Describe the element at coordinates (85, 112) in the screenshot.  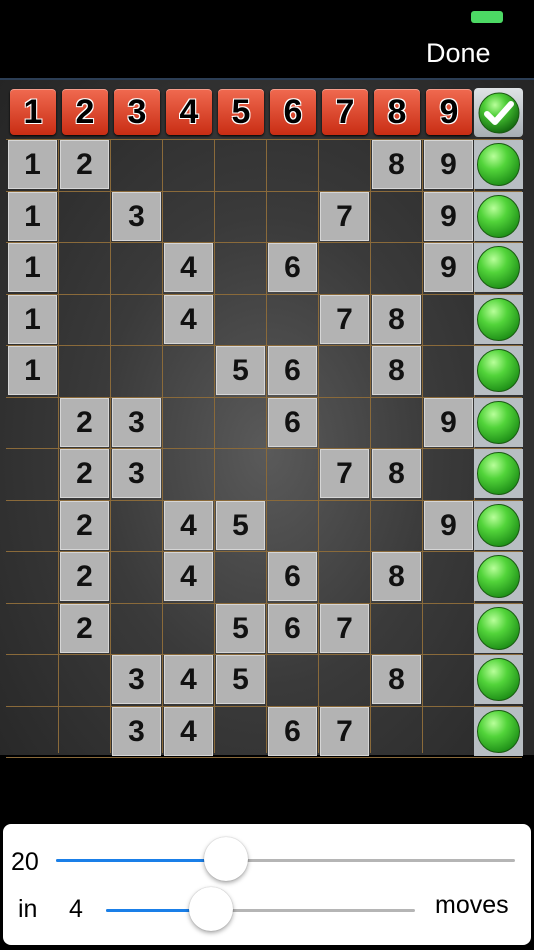
I see `header-number-button: 2` at that location.